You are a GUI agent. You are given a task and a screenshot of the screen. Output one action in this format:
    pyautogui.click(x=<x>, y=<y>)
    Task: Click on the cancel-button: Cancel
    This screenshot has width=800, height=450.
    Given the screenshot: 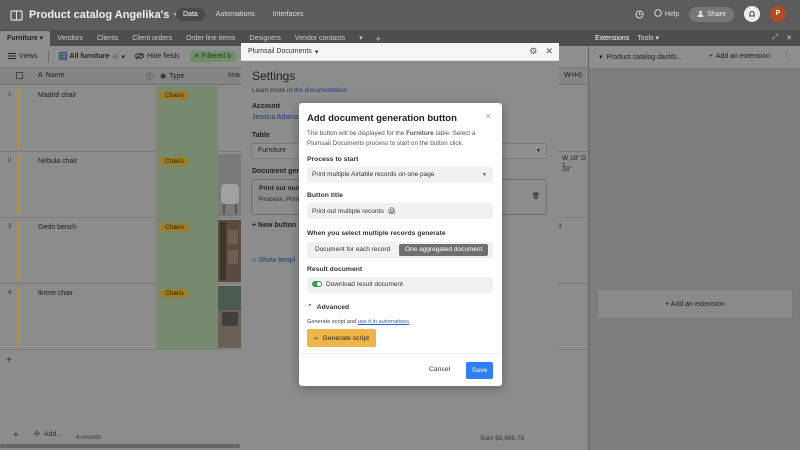 What is the action you would take?
    pyautogui.click(x=439, y=369)
    